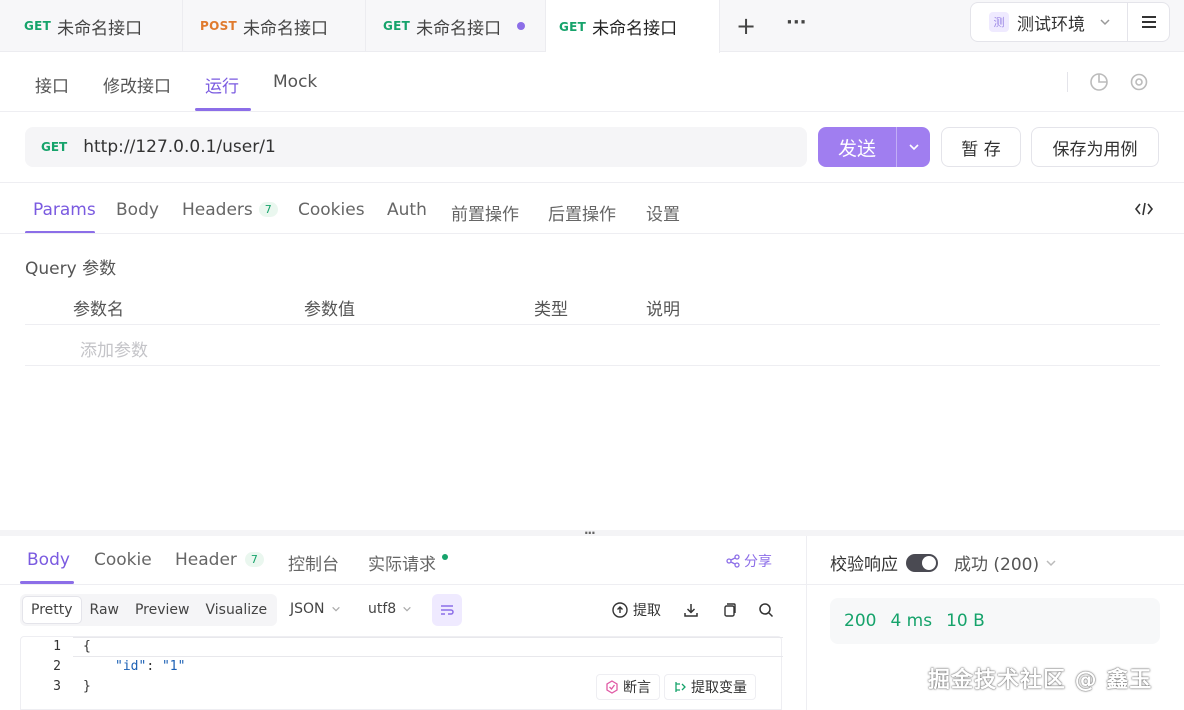 The height and width of the screenshot is (710, 1184). I want to click on extract-variable-button: 提取变量, so click(710, 687).